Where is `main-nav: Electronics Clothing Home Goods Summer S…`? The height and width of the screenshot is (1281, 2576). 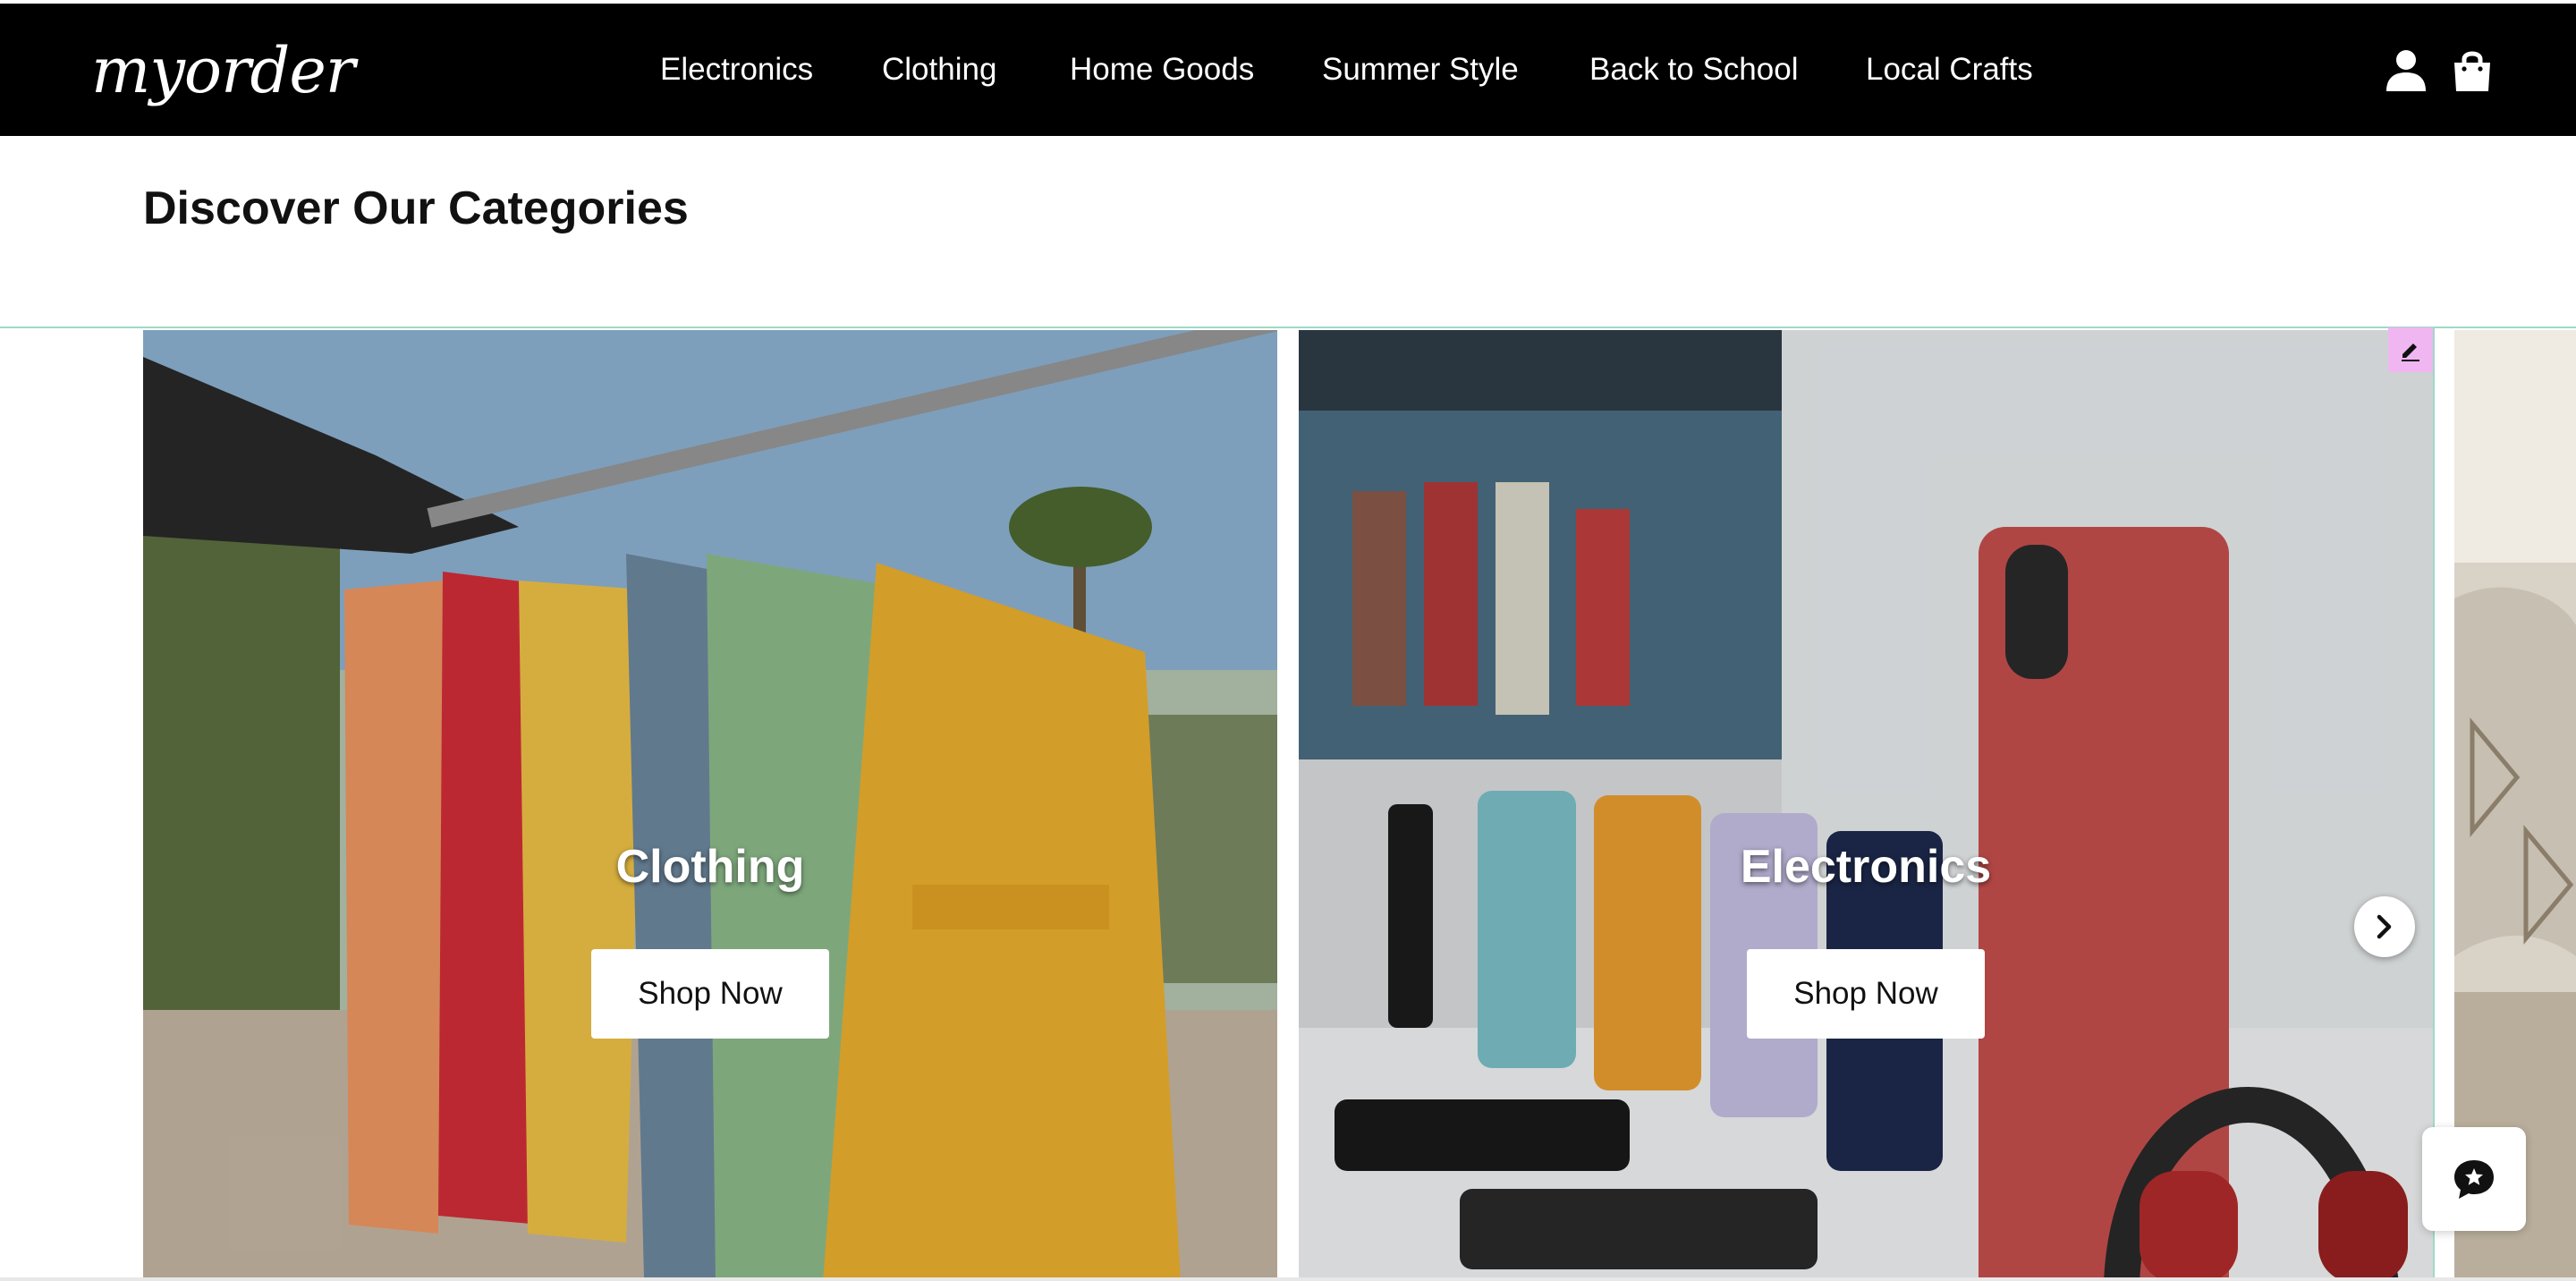 main-nav: Electronics Clothing Home Goods Summer S… is located at coordinates (1288, 70).